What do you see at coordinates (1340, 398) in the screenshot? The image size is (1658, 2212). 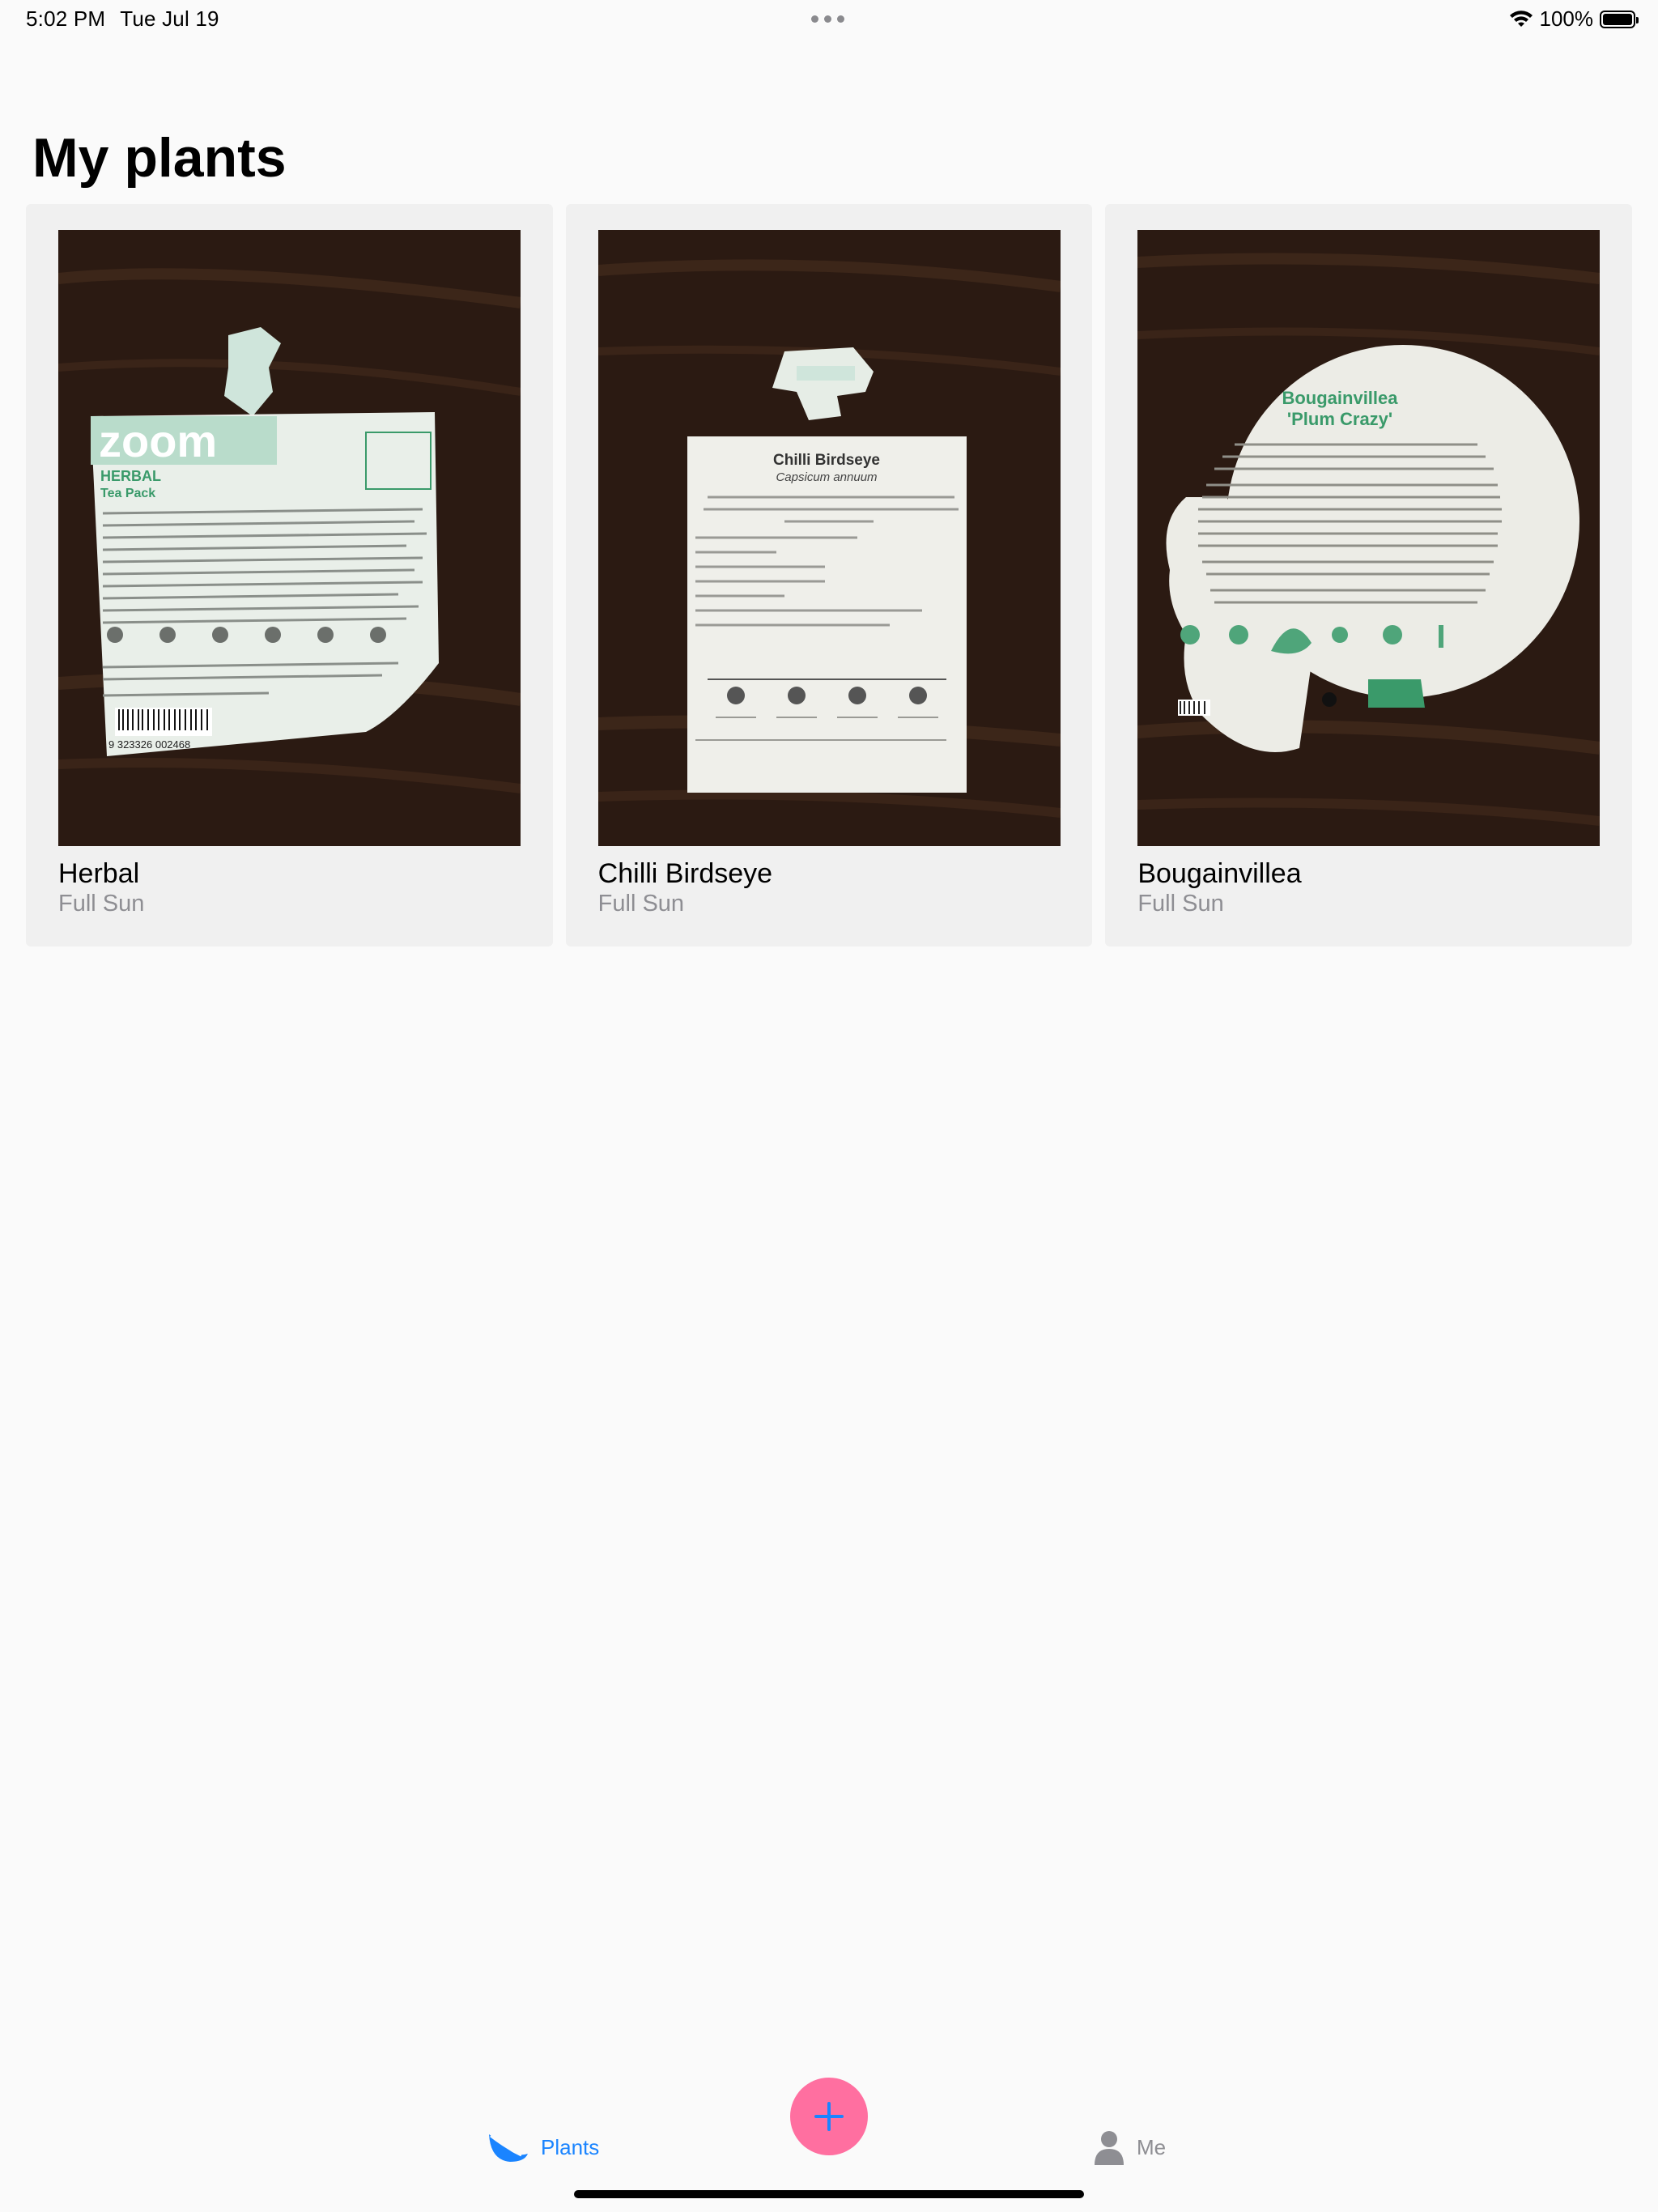 I see `label-title-text: Bougainvillea` at bounding box center [1340, 398].